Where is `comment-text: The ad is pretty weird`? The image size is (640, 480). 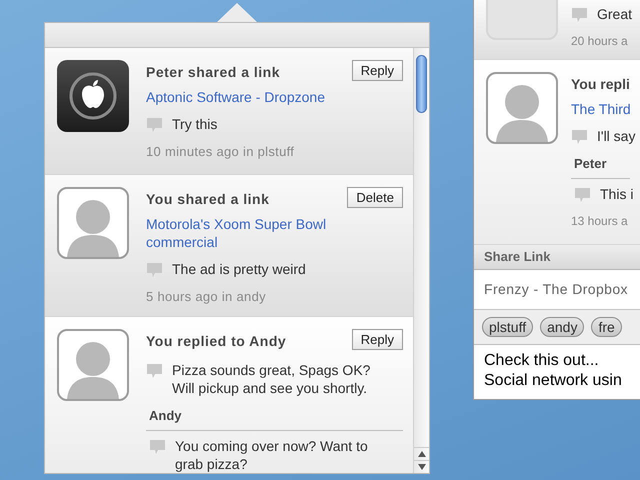
comment-text: The ad is pretty weird is located at coordinates (239, 269).